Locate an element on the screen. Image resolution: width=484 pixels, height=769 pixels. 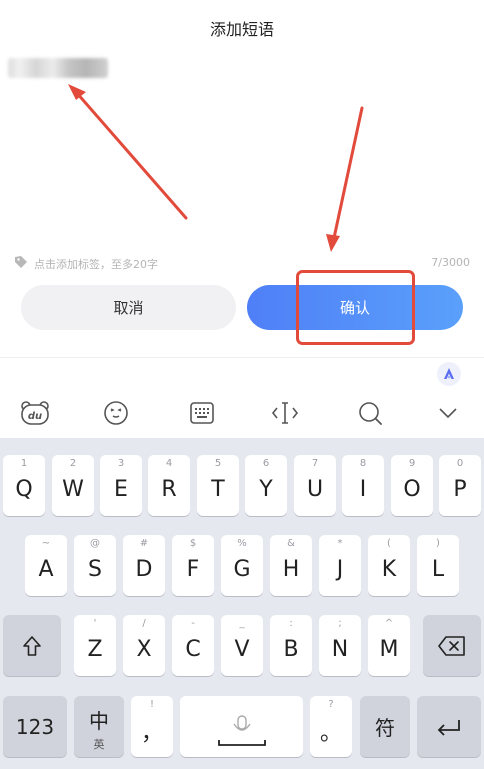
key-s: @ S is located at coordinates (95, 565).